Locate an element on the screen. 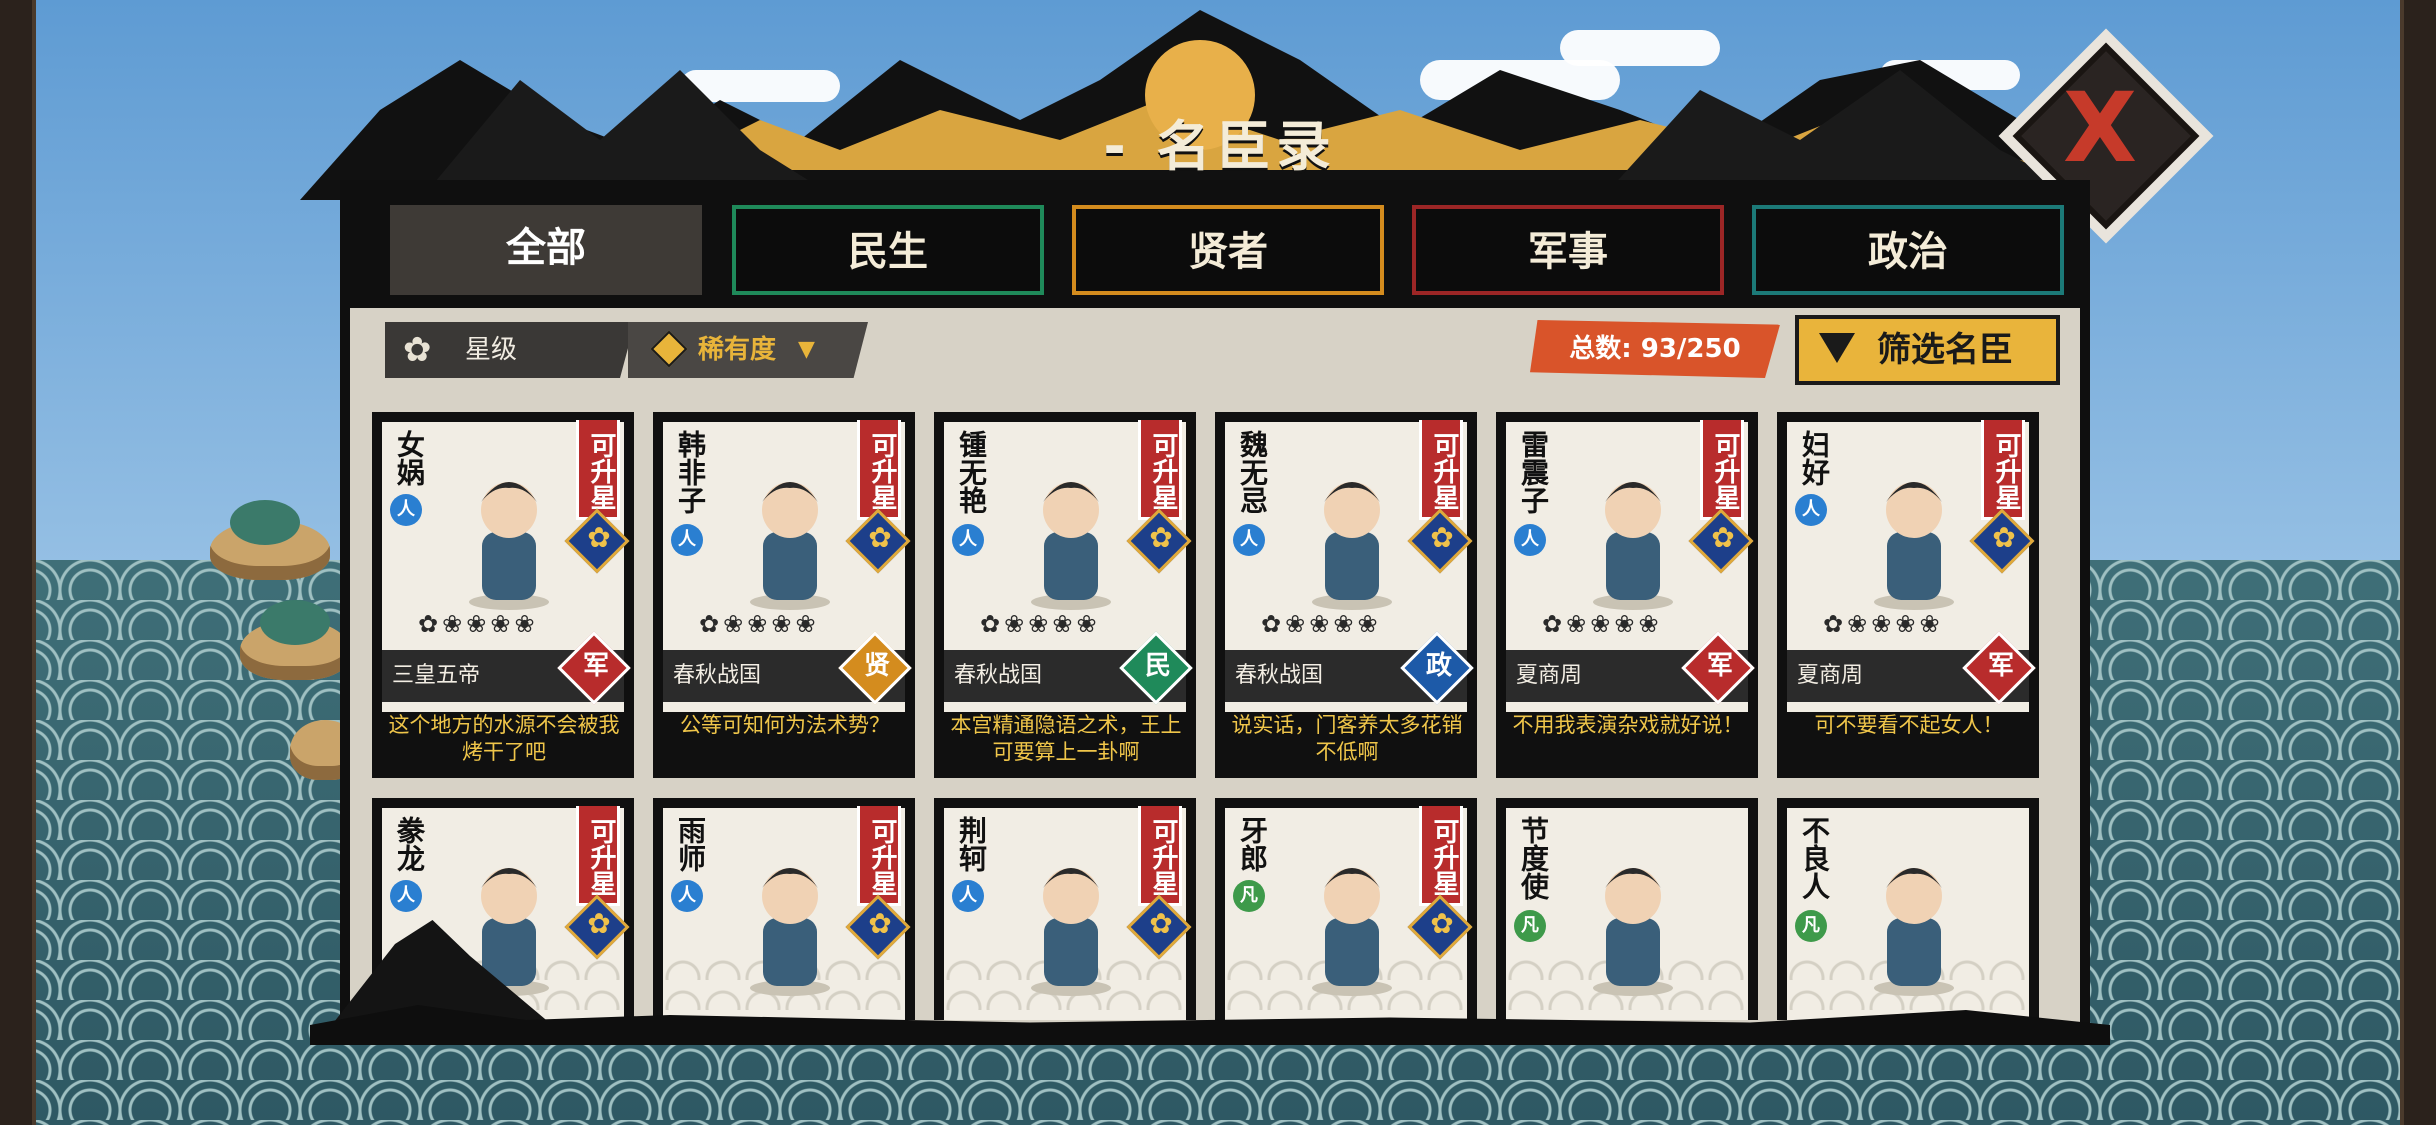 Image resolution: width=2436 pixels, height=1125 pixels. hero-card: 韩非子人可升星 ✿ ✿❀❀❀❀ 春秋战国贤公等可知何为法术势？ is located at coordinates (784, 595).